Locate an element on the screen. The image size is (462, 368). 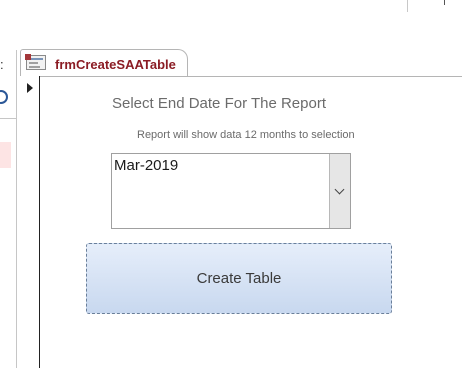
ribbon-area is located at coordinates (231, 19).